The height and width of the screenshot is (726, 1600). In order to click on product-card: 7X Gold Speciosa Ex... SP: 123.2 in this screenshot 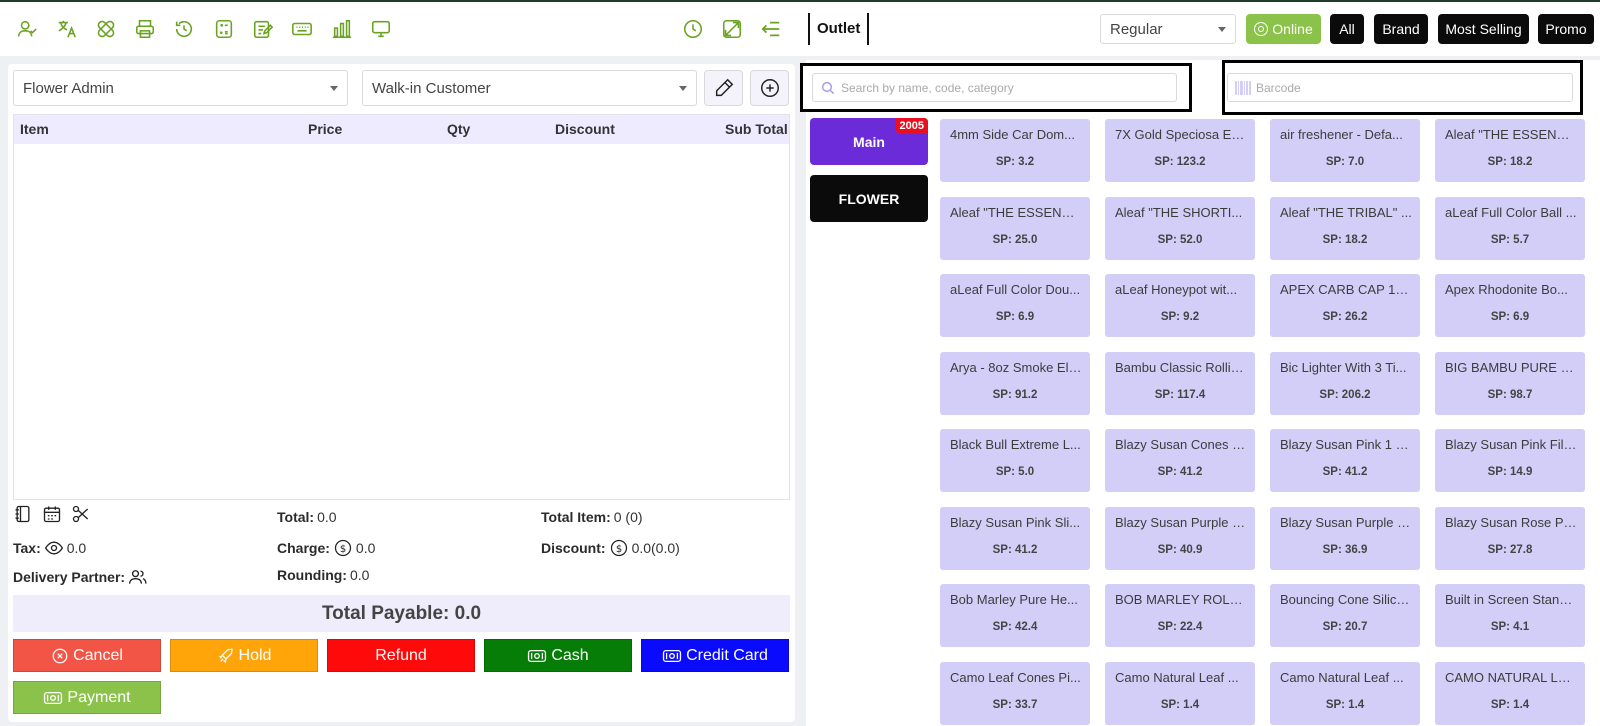, I will do `click(1180, 150)`.